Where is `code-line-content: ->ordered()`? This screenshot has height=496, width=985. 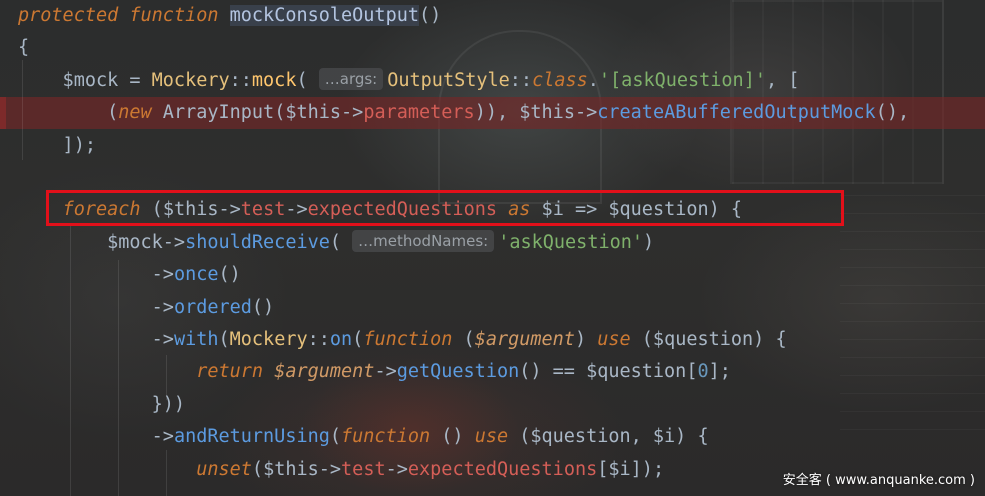
code-line-content: ->ordered() is located at coordinates (146, 308).